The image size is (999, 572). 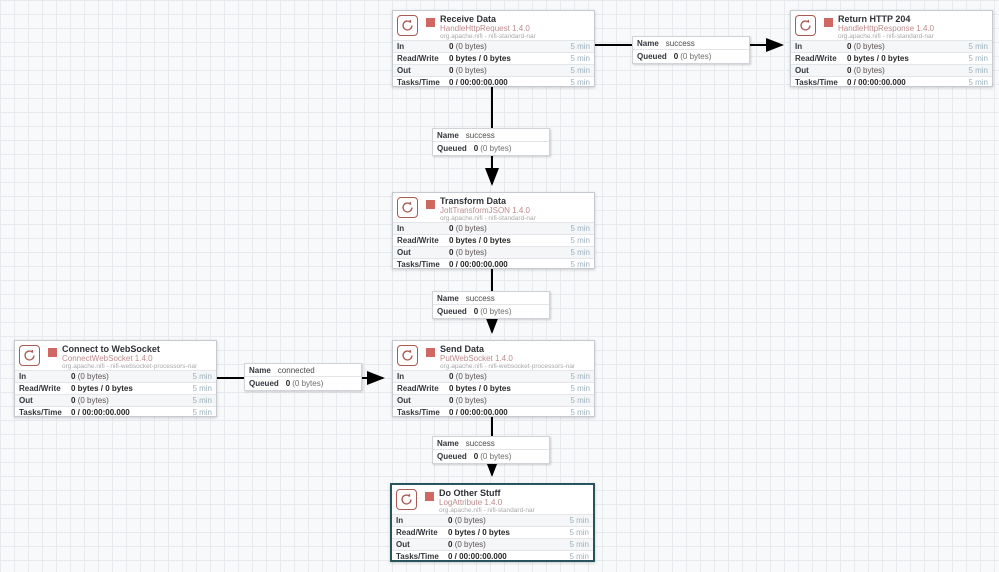 I want to click on connection-connect-to-send: Name connected Queued 0 (0 bytes), so click(x=303, y=377).